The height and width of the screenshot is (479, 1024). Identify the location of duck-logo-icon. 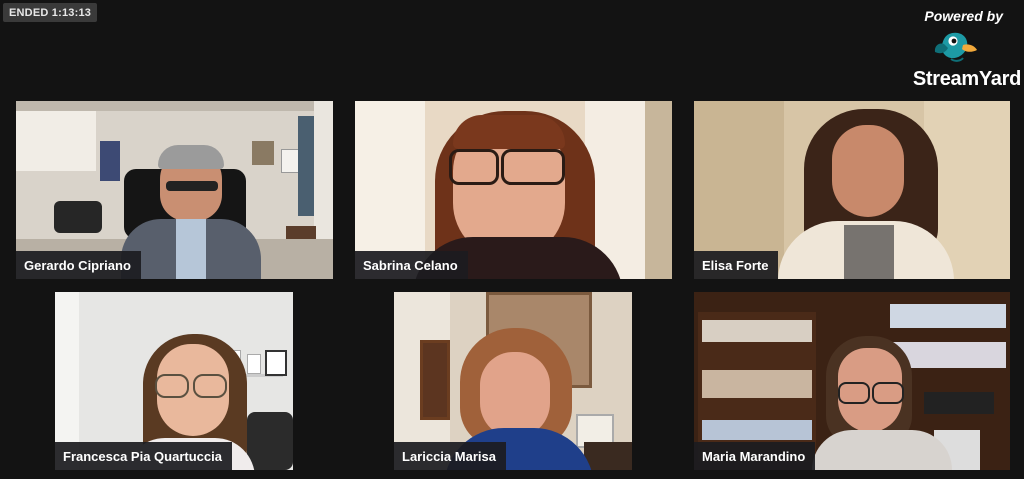
(955, 47).